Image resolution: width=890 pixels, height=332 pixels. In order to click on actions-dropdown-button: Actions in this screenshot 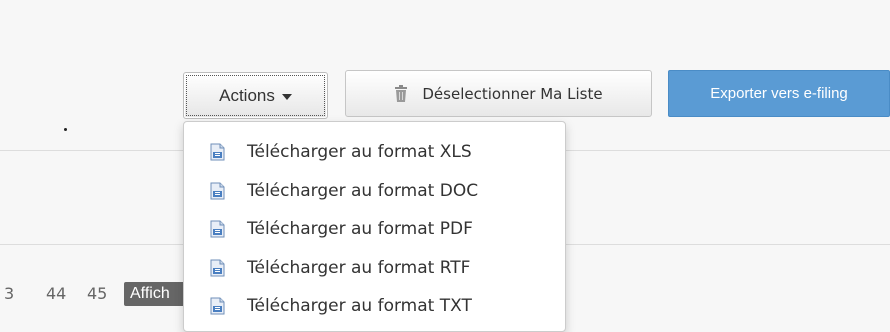, I will do `click(255, 95)`.